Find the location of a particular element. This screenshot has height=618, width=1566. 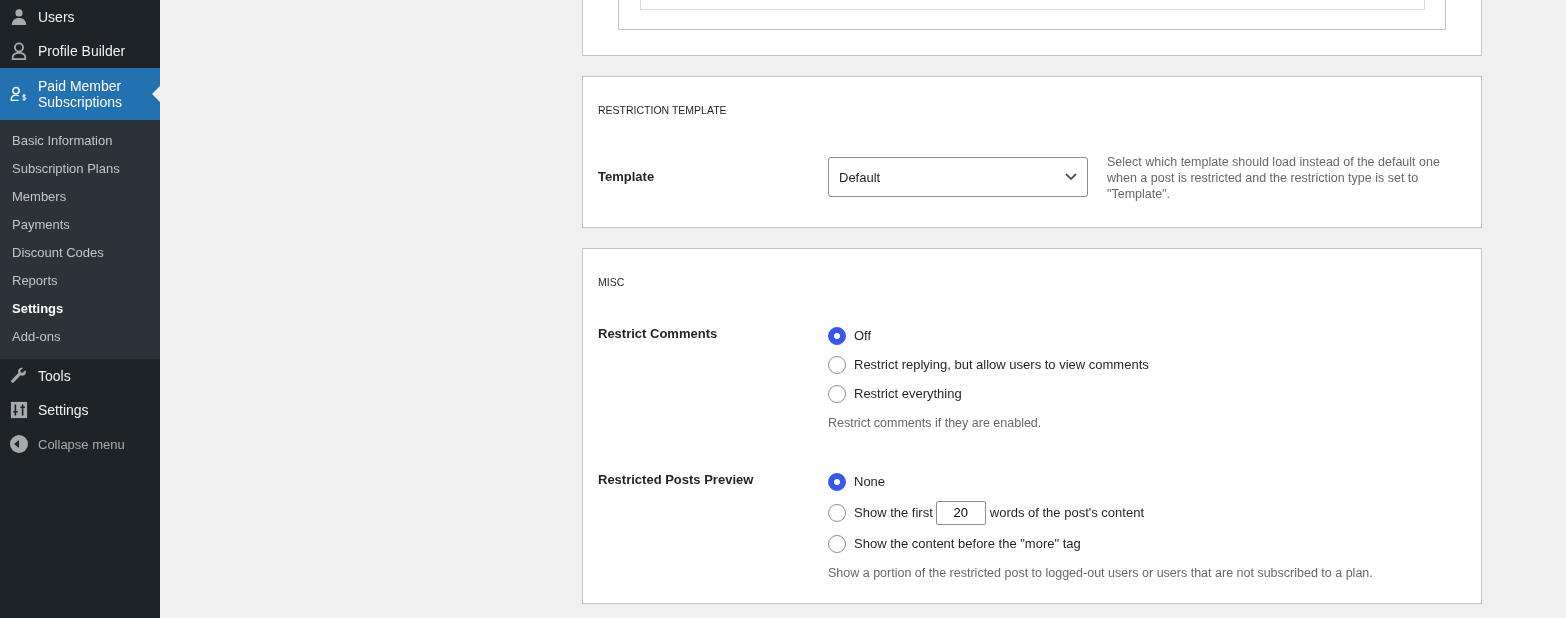

field-description: Show a portion of the restricted post to logged-out users or users that are not subscribed to a plan. is located at coordinates (1100, 573).